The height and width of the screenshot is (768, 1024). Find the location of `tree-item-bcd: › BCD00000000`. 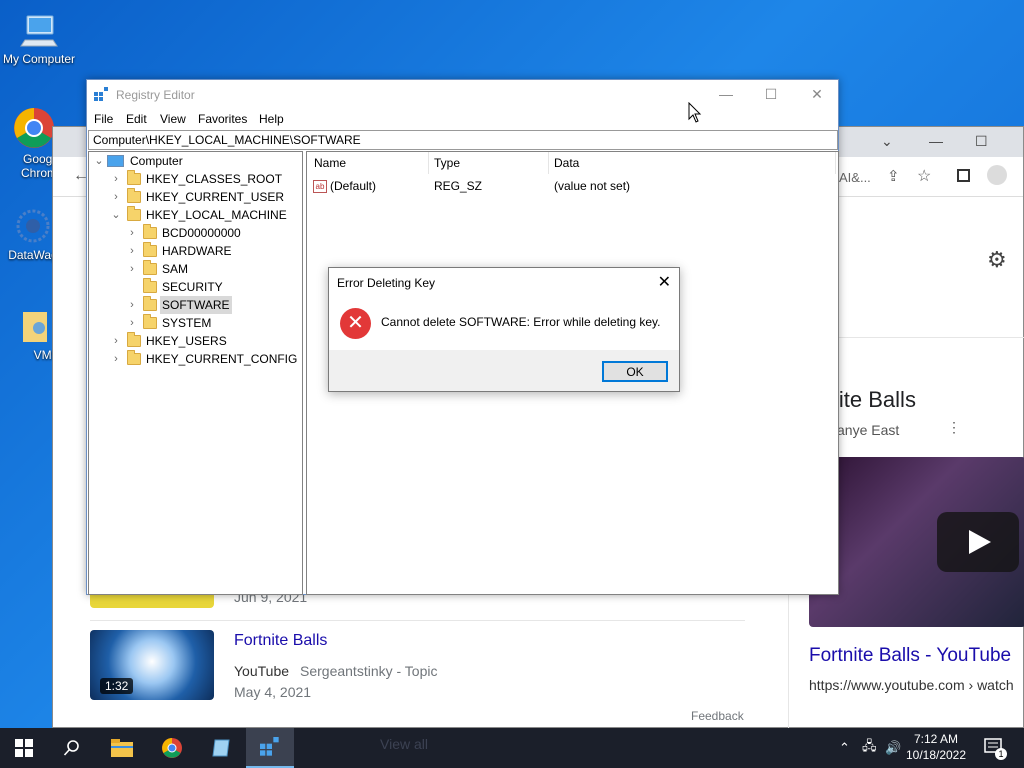

tree-item-bcd: › BCD00000000 is located at coordinates (194, 233).